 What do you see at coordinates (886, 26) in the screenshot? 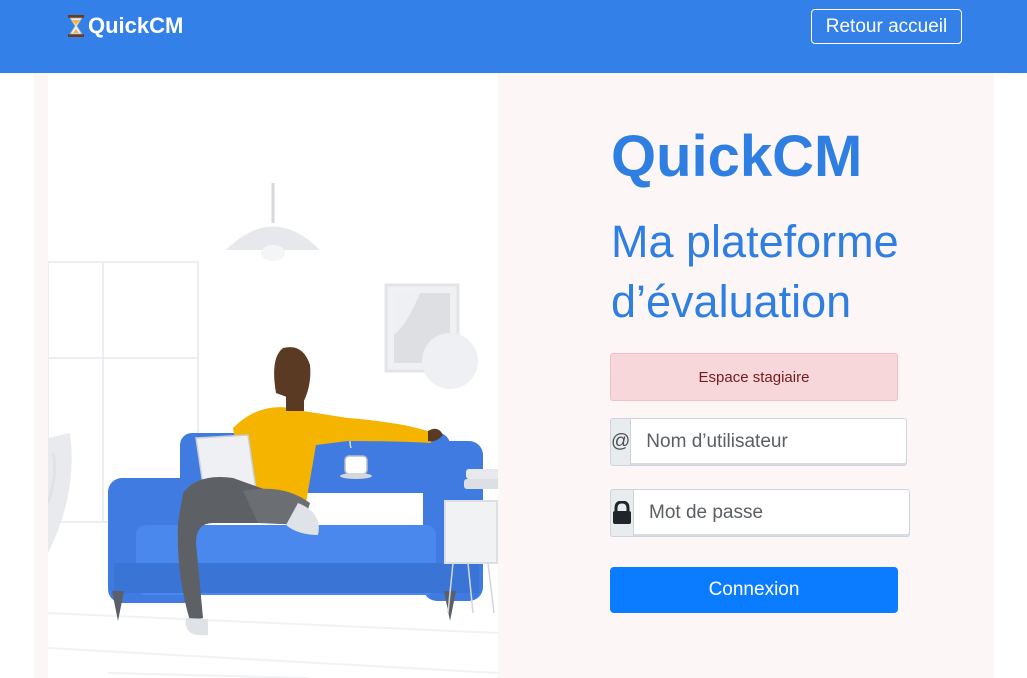
I see `back-home-button: Retour accueil` at bounding box center [886, 26].